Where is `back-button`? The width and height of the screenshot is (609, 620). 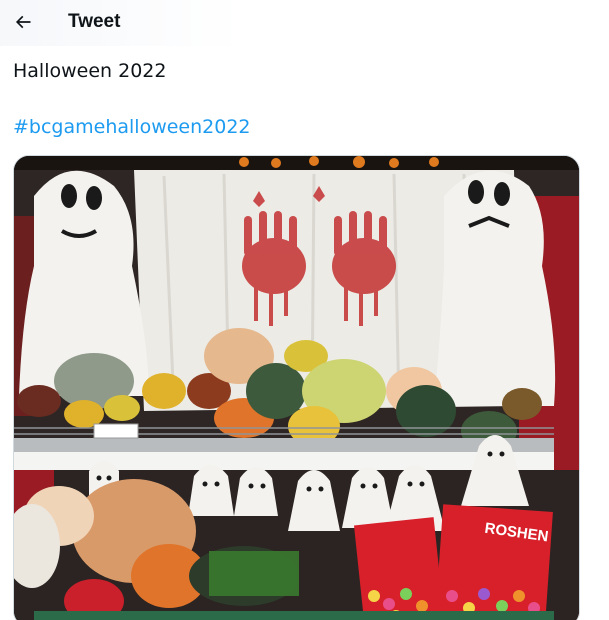 back-button is located at coordinates (23, 22).